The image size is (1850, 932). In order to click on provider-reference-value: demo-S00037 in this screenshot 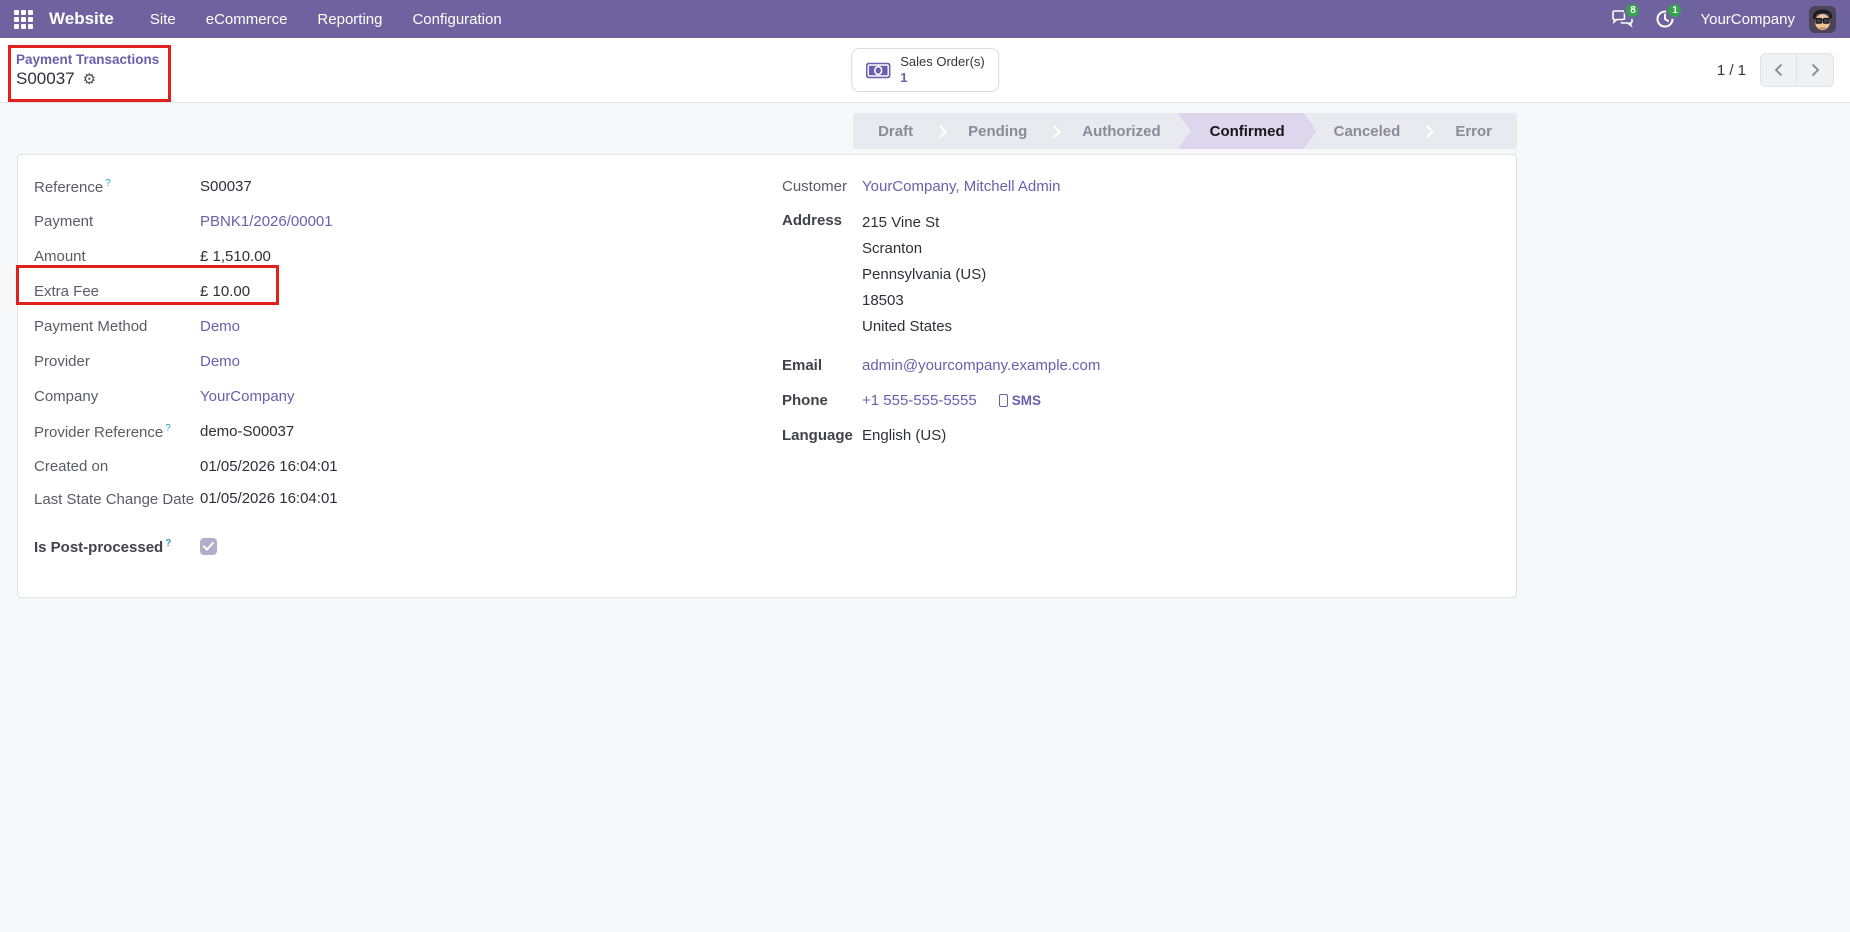, I will do `click(247, 431)`.